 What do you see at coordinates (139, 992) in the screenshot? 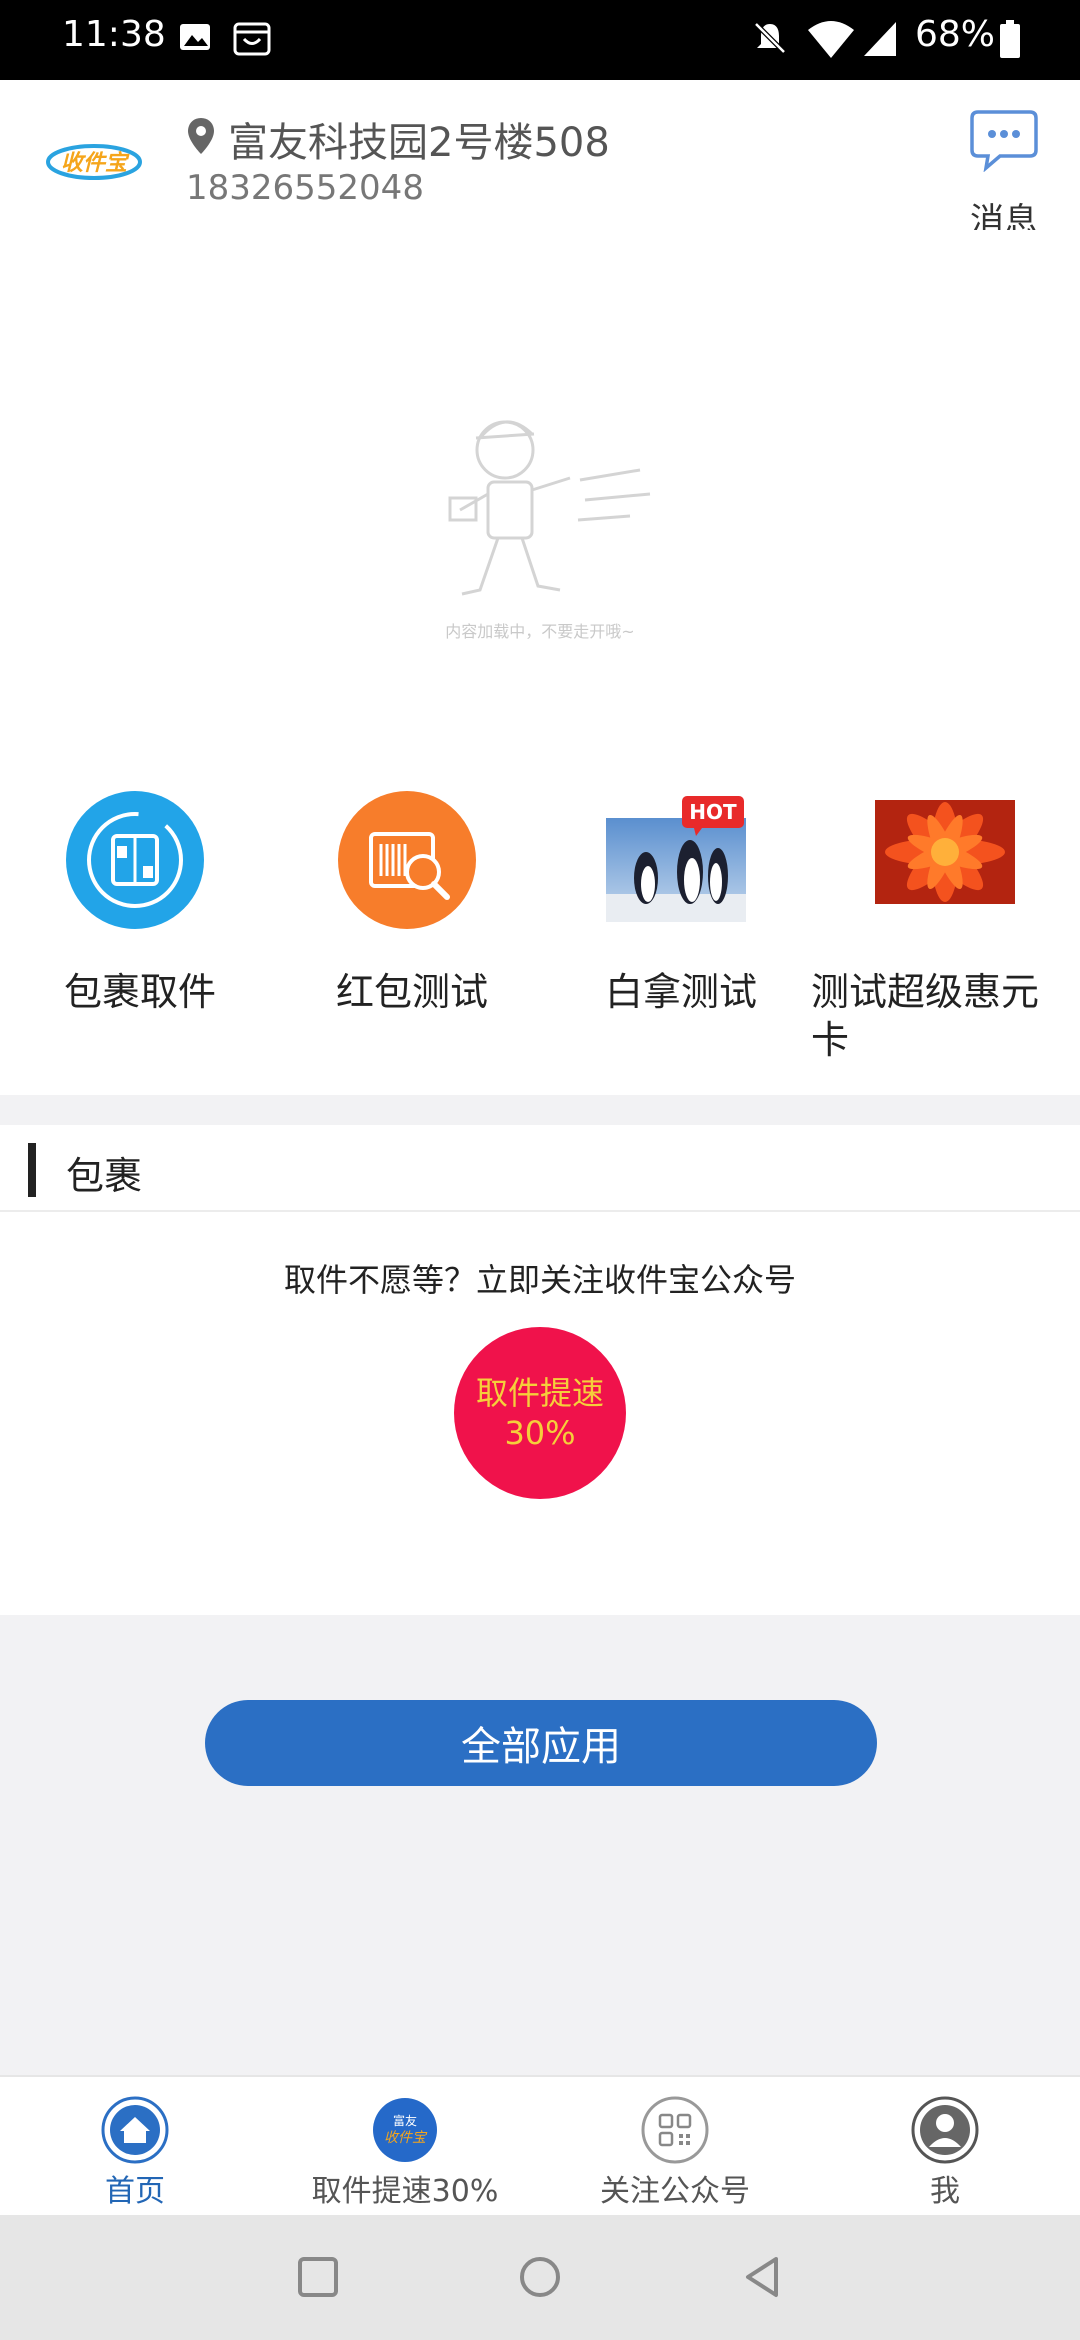
I see `quick-entry-label: 包裹取件` at bounding box center [139, 992].